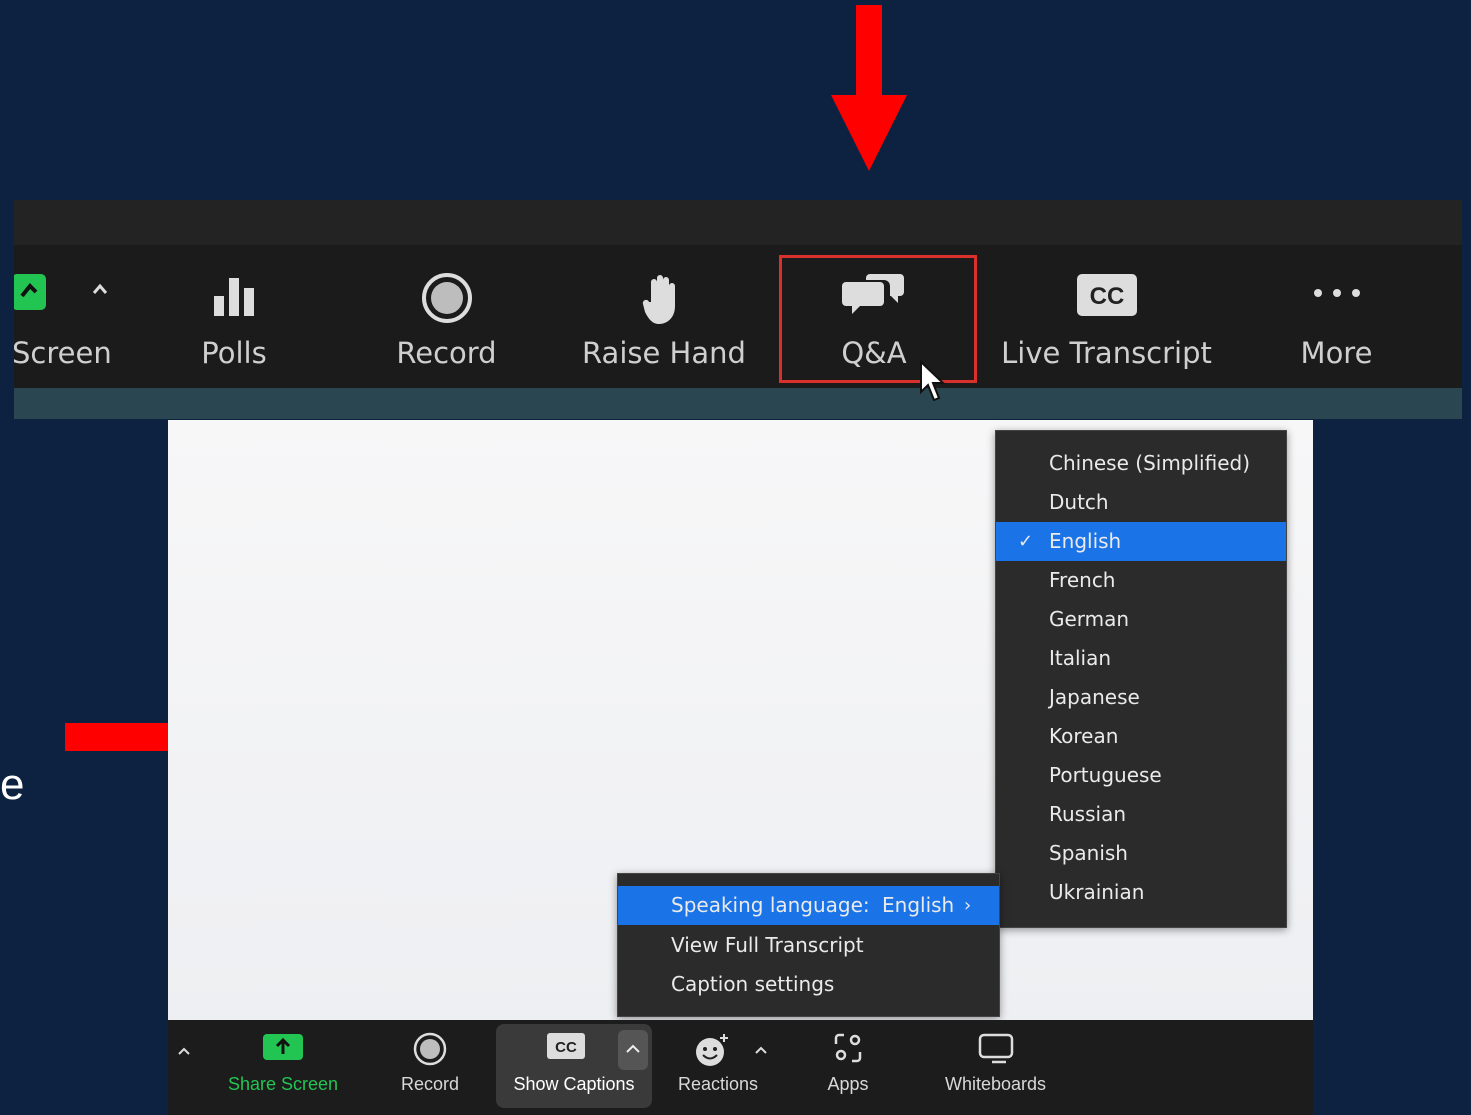 The image size is (1471, 1115). What do you see at coordinates (1141, 463) in the screenshot?
I see `language-option-chinese-simplified: Chinese (Simplified)` at bounding box center [1141, 463].